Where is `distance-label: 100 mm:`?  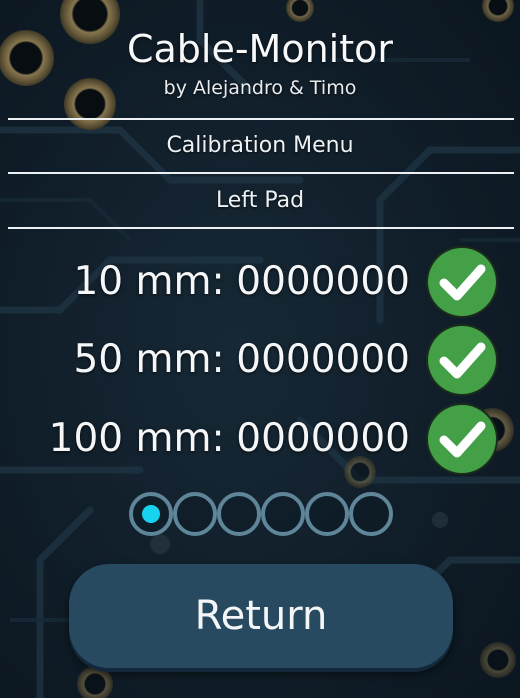 distance-label: 100 mm: is located at coordinates (136, 438).